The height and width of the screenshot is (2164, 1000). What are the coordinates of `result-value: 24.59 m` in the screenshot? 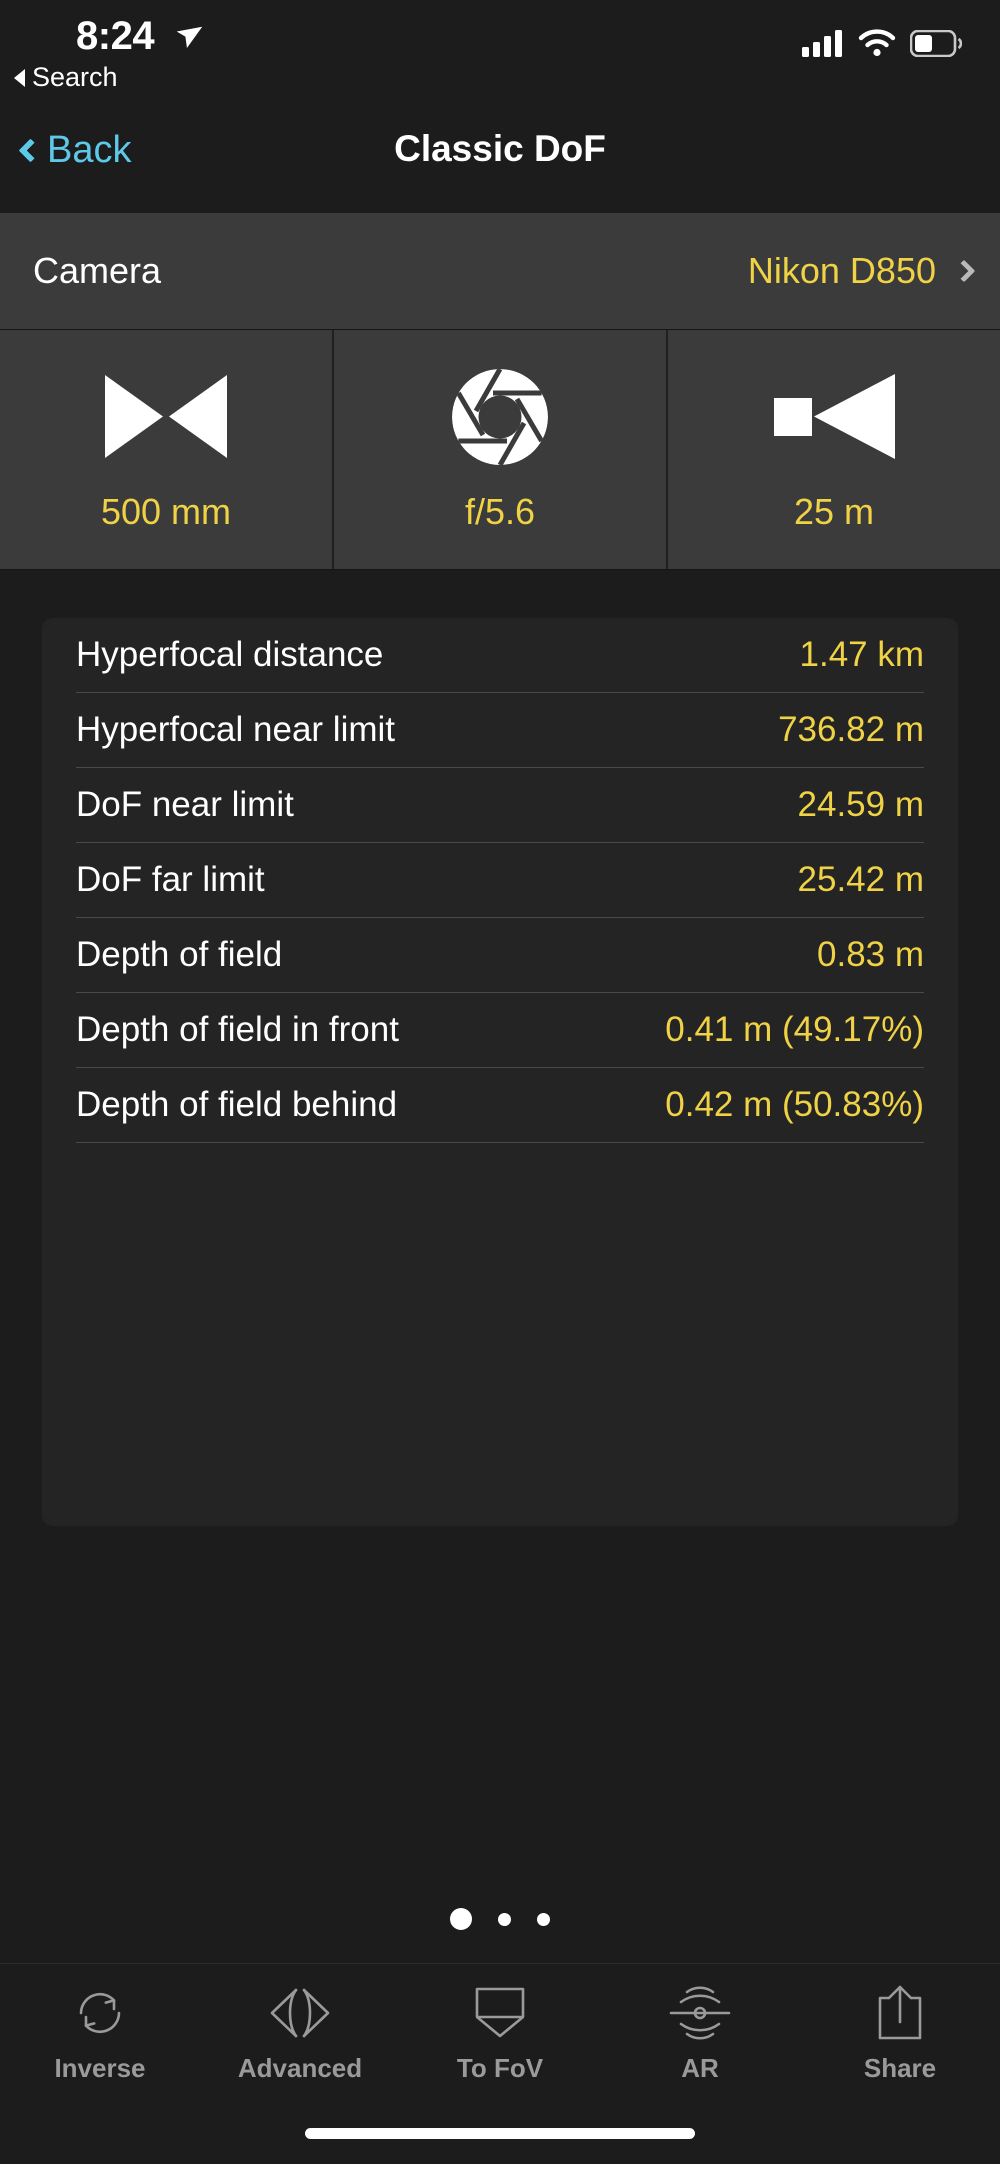 It's located at (860, 804).